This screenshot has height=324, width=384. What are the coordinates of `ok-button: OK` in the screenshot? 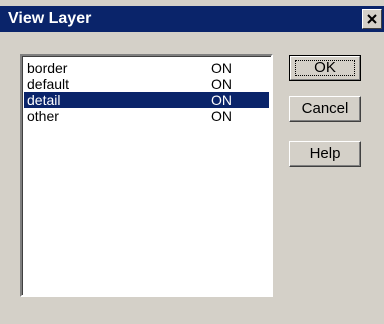 It's located at (325, 68).